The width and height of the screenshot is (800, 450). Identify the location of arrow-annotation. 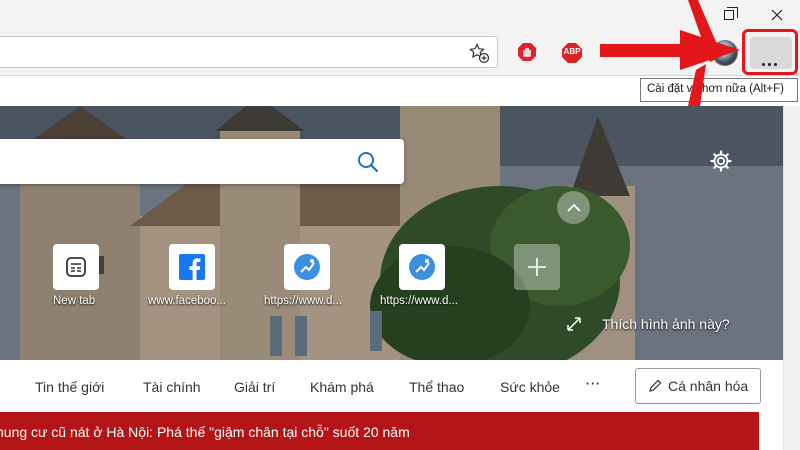
(670, 53).